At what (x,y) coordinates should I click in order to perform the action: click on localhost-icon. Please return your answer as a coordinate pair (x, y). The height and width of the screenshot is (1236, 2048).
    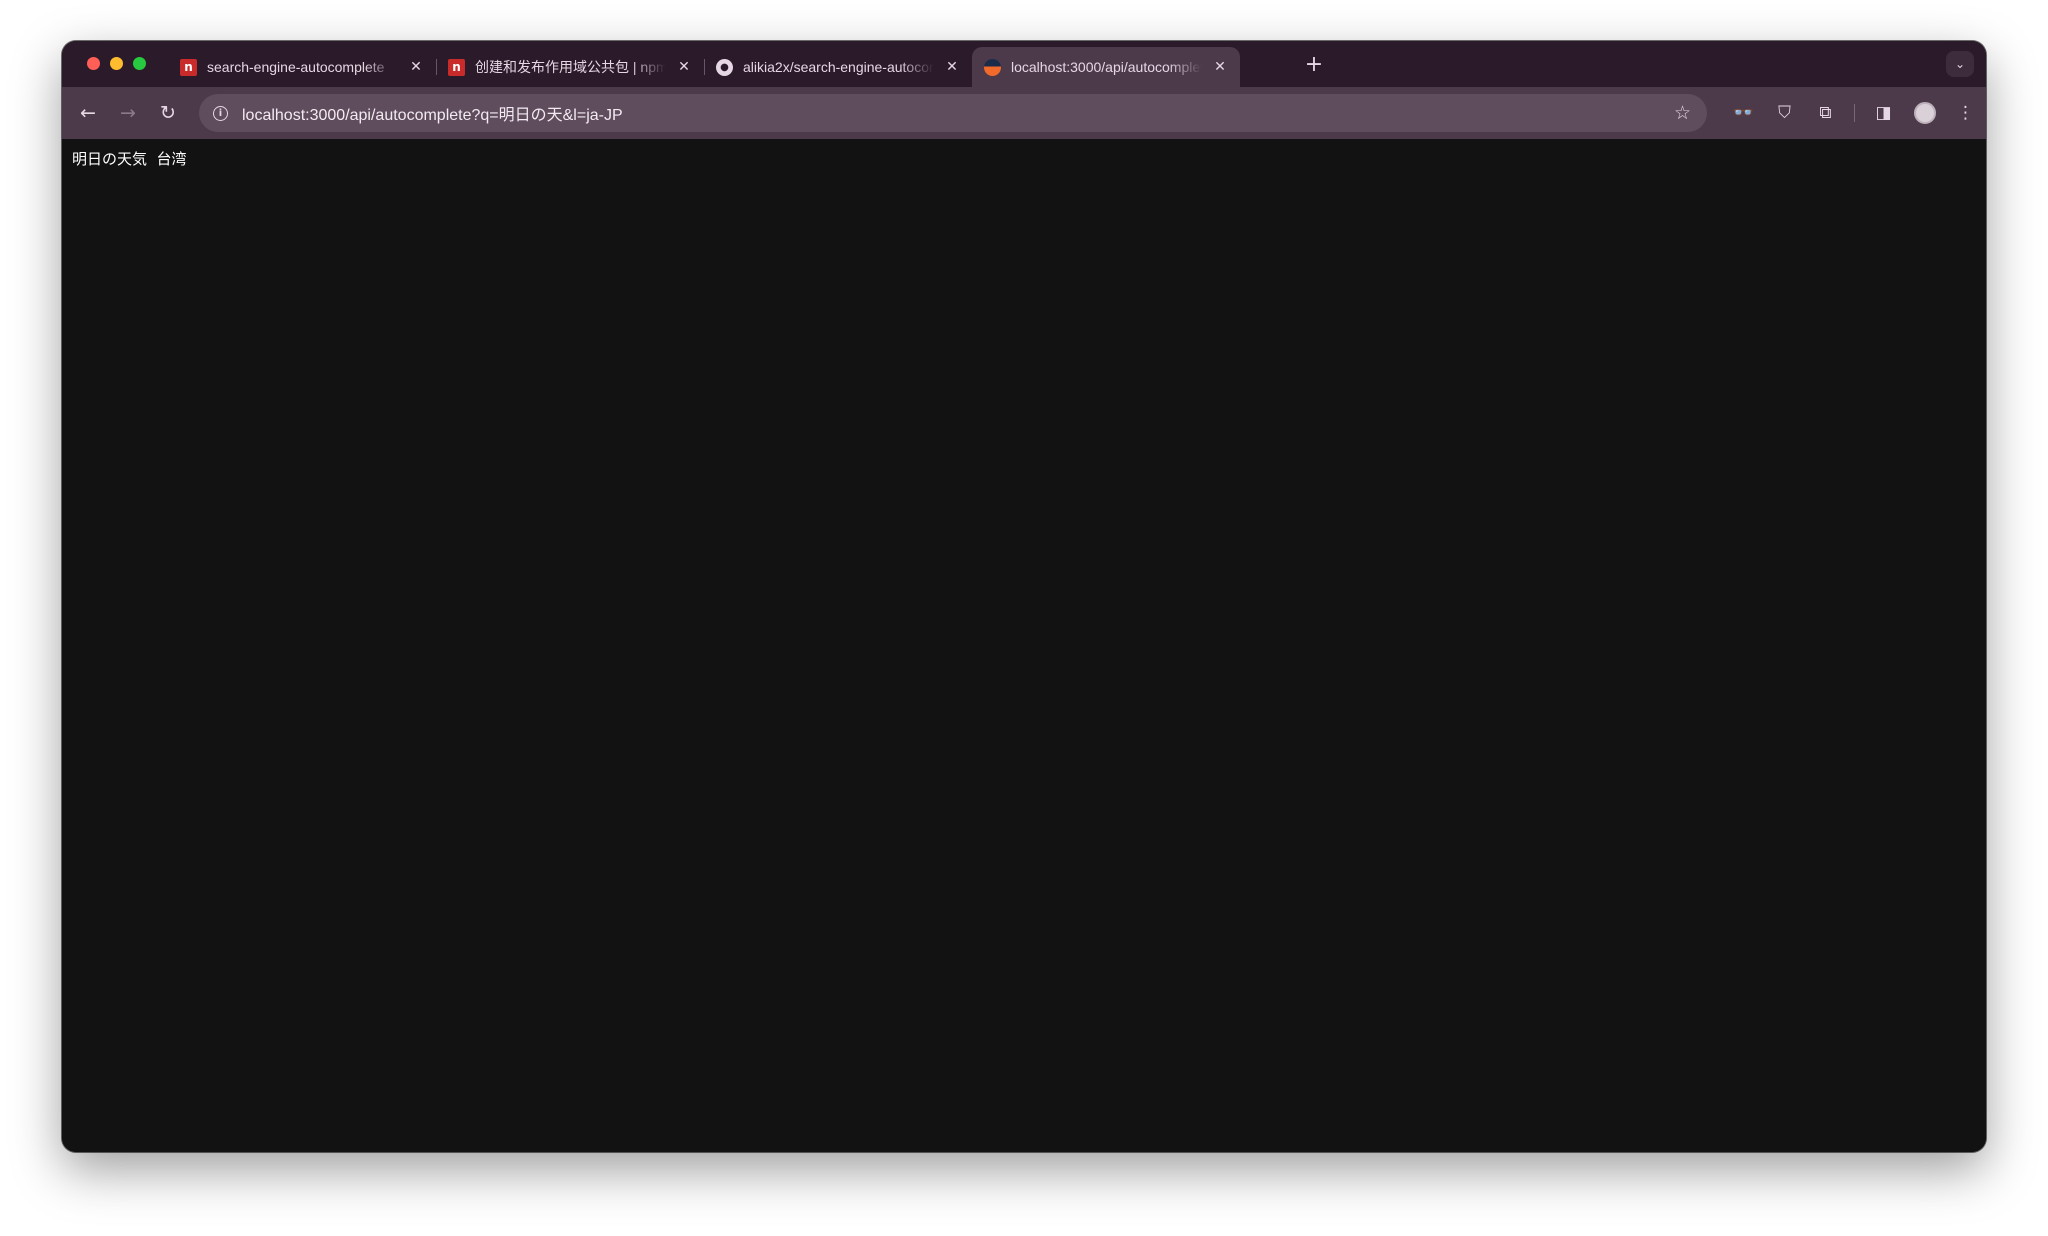
    Looking at the image, I should click on (992, 67).